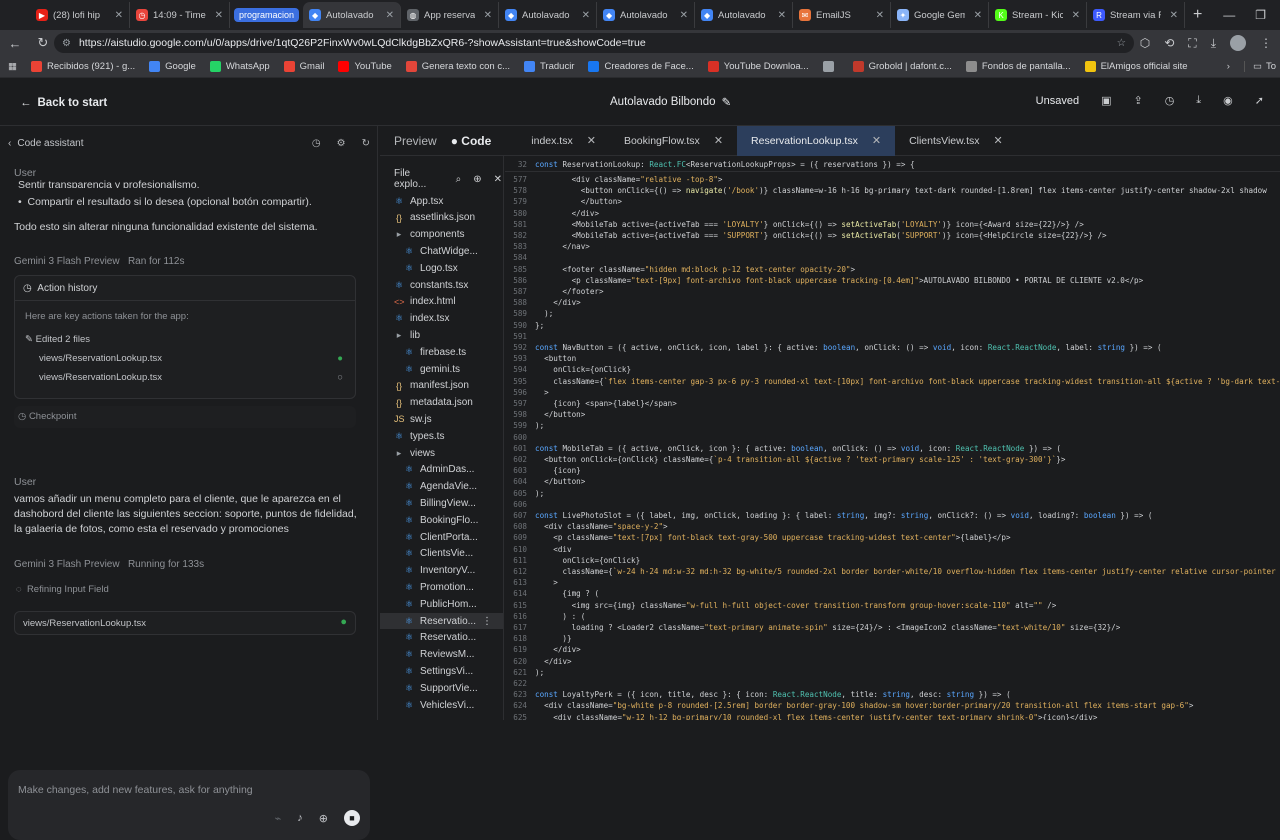  What do you see at coordinates (1121, 43) in the screenshot?
I see `bookmark-star-icon: ☆` at bounding box center [1121, 43].